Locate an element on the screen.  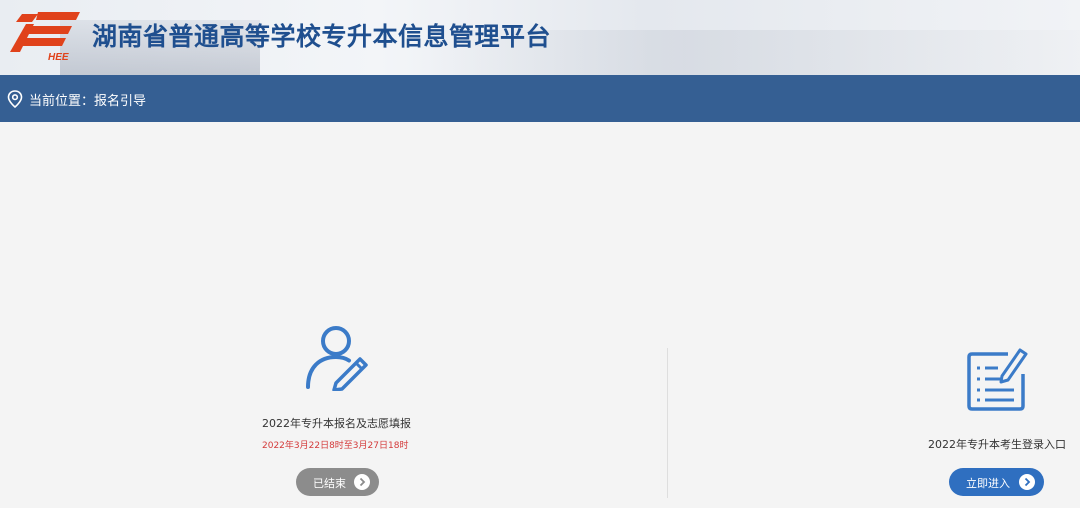
location-pin-icon is located at coordinates (15, 99).